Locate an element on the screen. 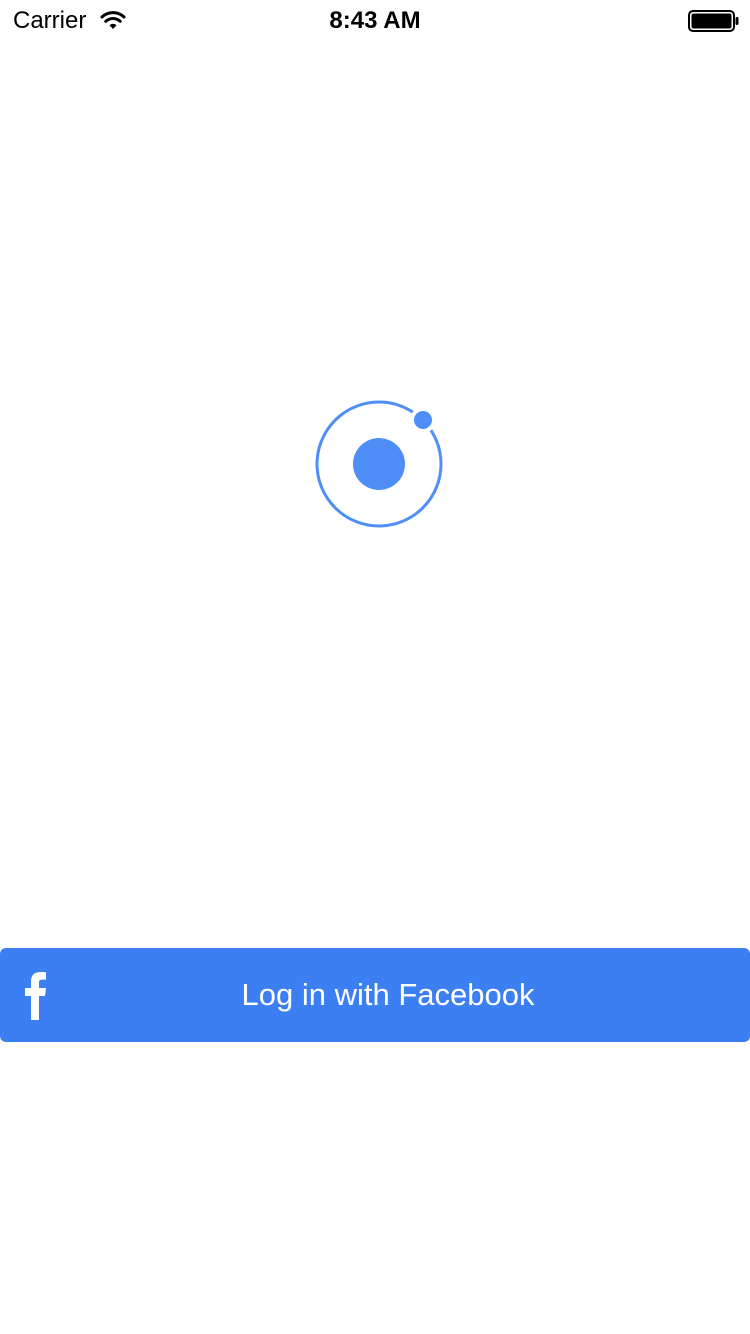 Image resolution: width=750 pixels, height=1334 pixels. ionic-logo-icon is located at coordinates (379, 464).